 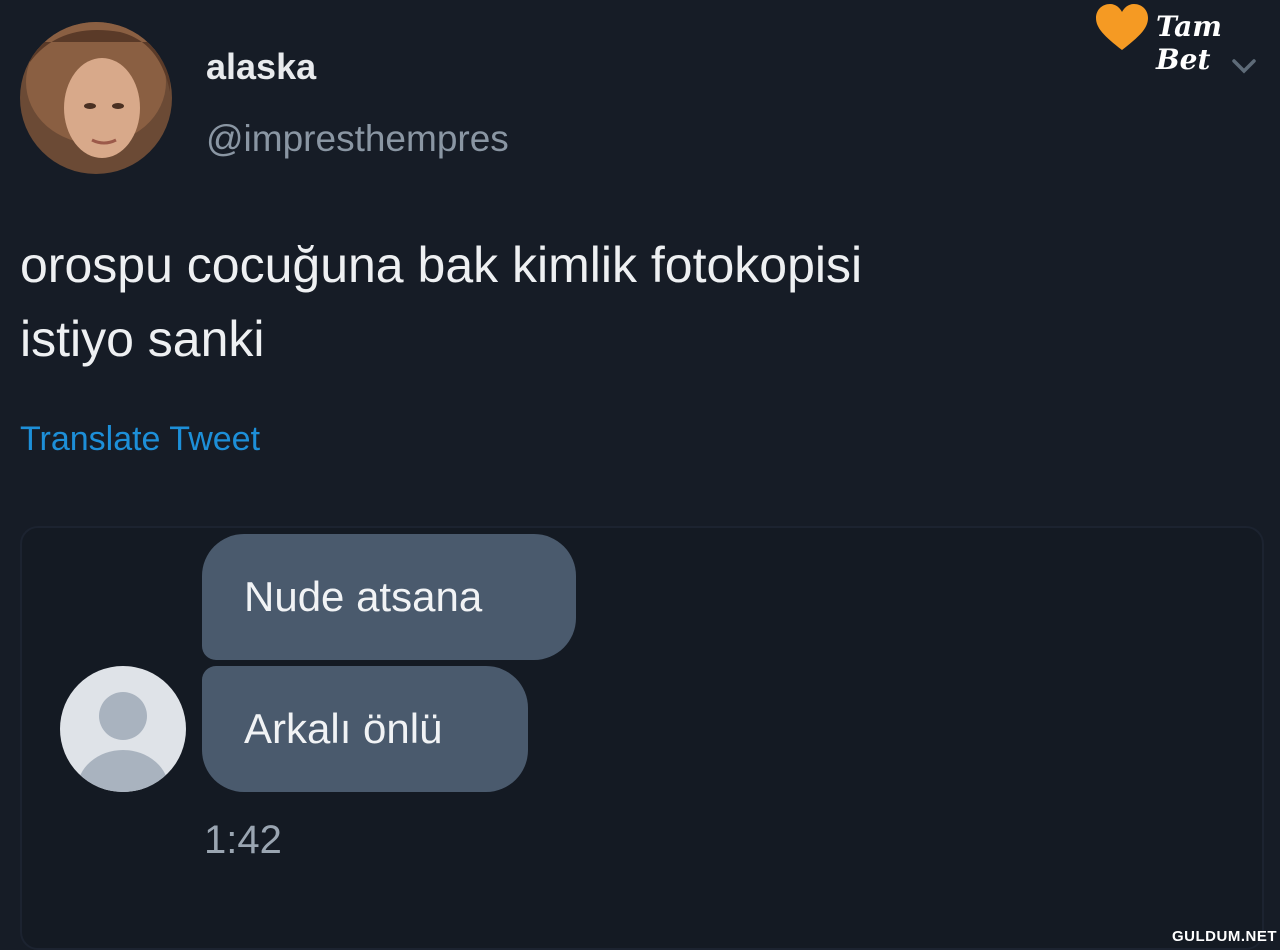 What do you see at coordinates (441, 265) in the screenshot?
I see `tweet-text-line: orospu cocuğuna bak kimlik fotokopisi` at bounding box center [441, 265].